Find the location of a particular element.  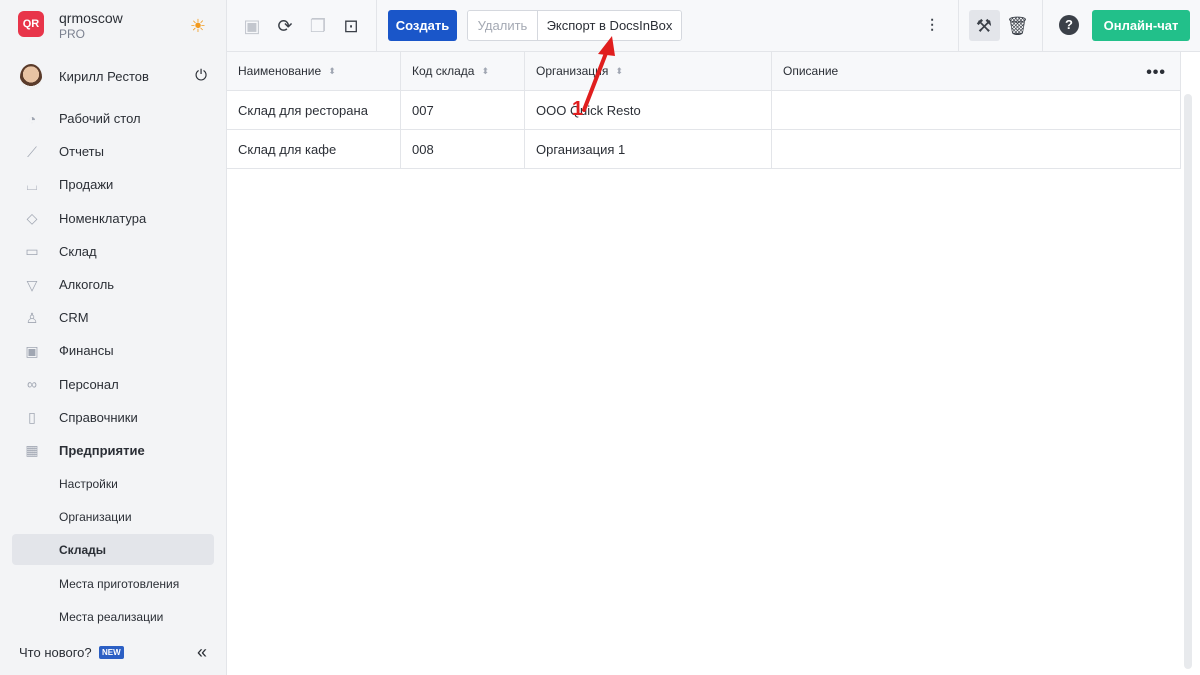

sidebar-item-8: ∞ Персонал is located at coordinates (113, 384).